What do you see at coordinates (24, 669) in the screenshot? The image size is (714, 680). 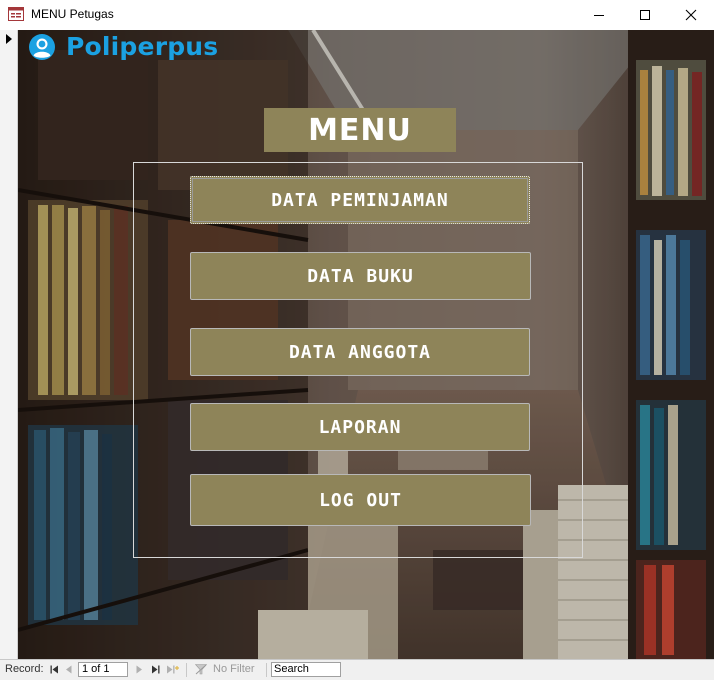 I see `record-label: Record:` at bounding box center [24, 669].